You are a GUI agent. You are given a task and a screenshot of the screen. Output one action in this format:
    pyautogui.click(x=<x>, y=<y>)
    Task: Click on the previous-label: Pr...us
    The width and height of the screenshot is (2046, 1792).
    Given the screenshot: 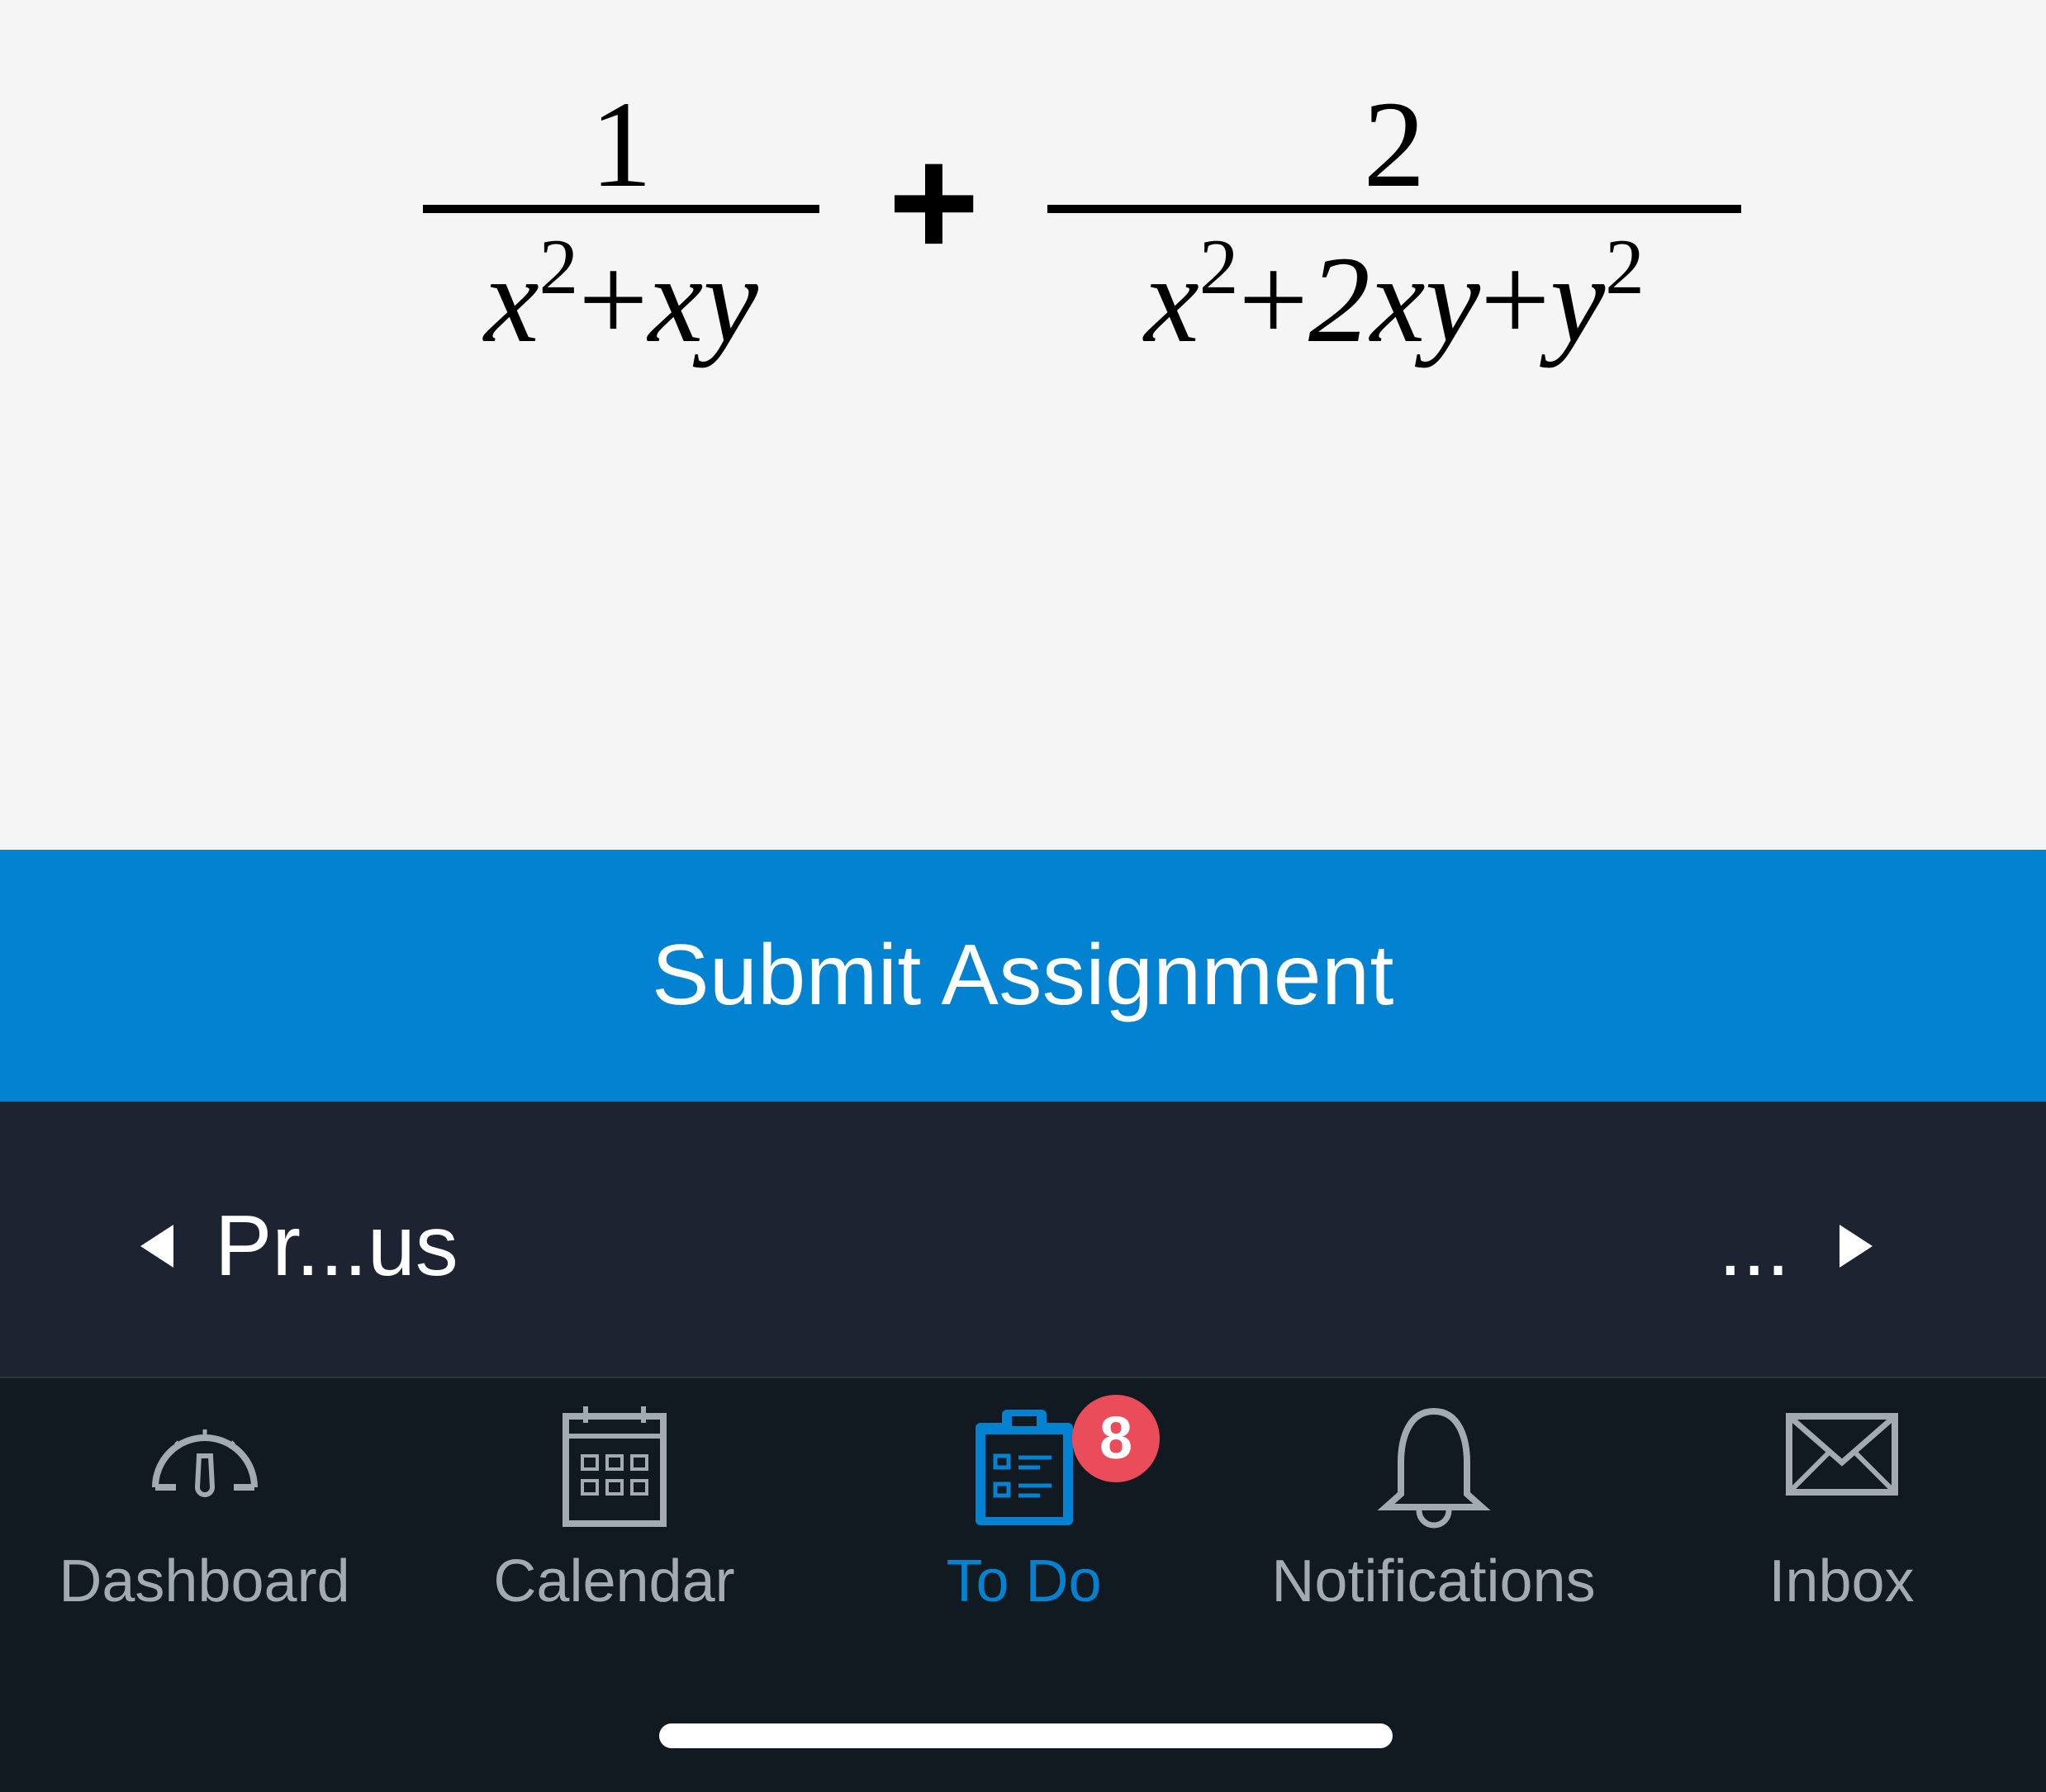 What is the action you would take?
    pyautogui.click(x=336, y=1245)
    